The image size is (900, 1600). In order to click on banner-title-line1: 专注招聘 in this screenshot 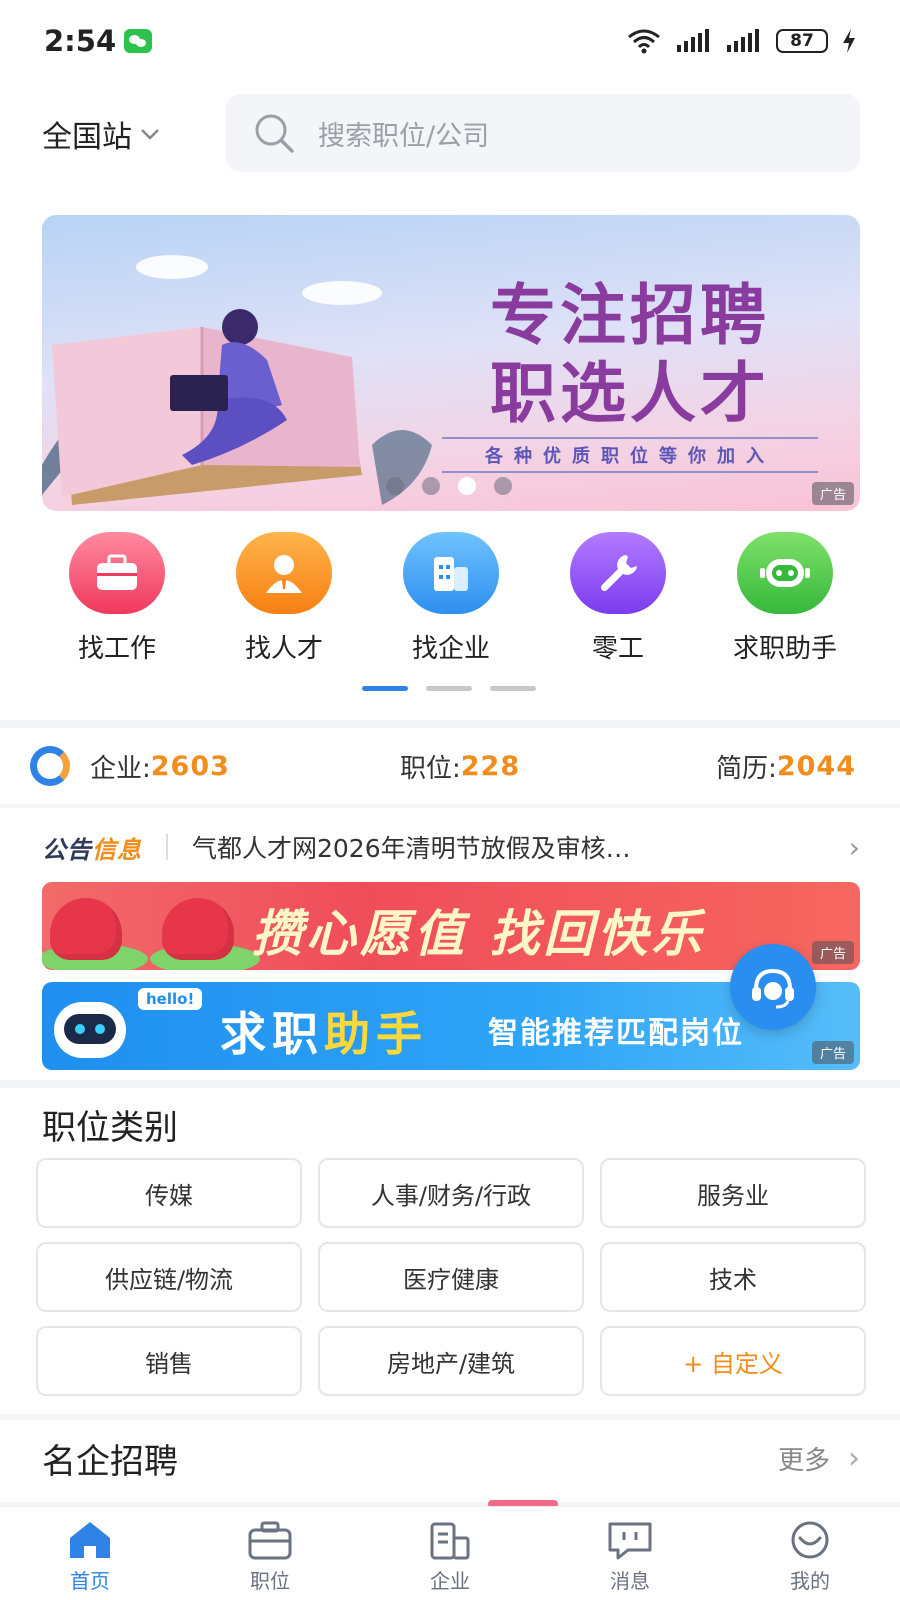, I will do `click(630, 315)`.